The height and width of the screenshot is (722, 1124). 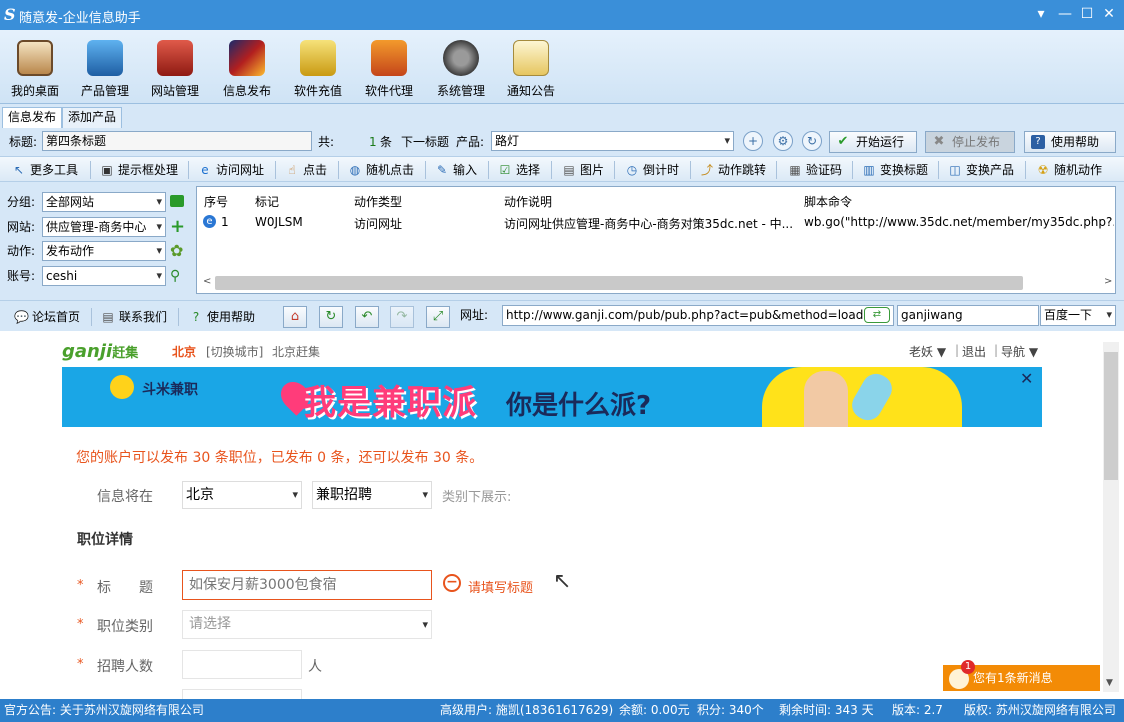 What do you see at coordinates (873, 142) in the screenshot?
I see `start-run-button: ✔ 开始运行` at bounding box center [873, 142].